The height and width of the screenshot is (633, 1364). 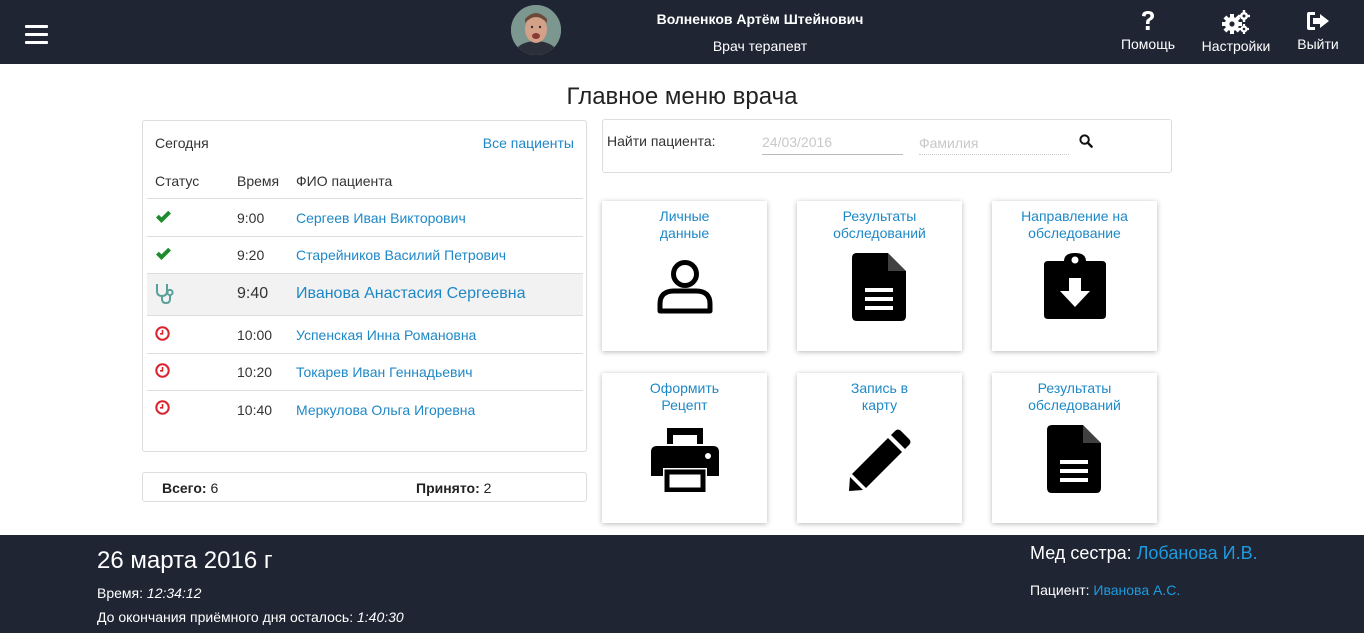 What do you see at coordinates (344, 181) in the screenshot?
I see `column-name: ФИО пациента` at bounding box center [344, 181].